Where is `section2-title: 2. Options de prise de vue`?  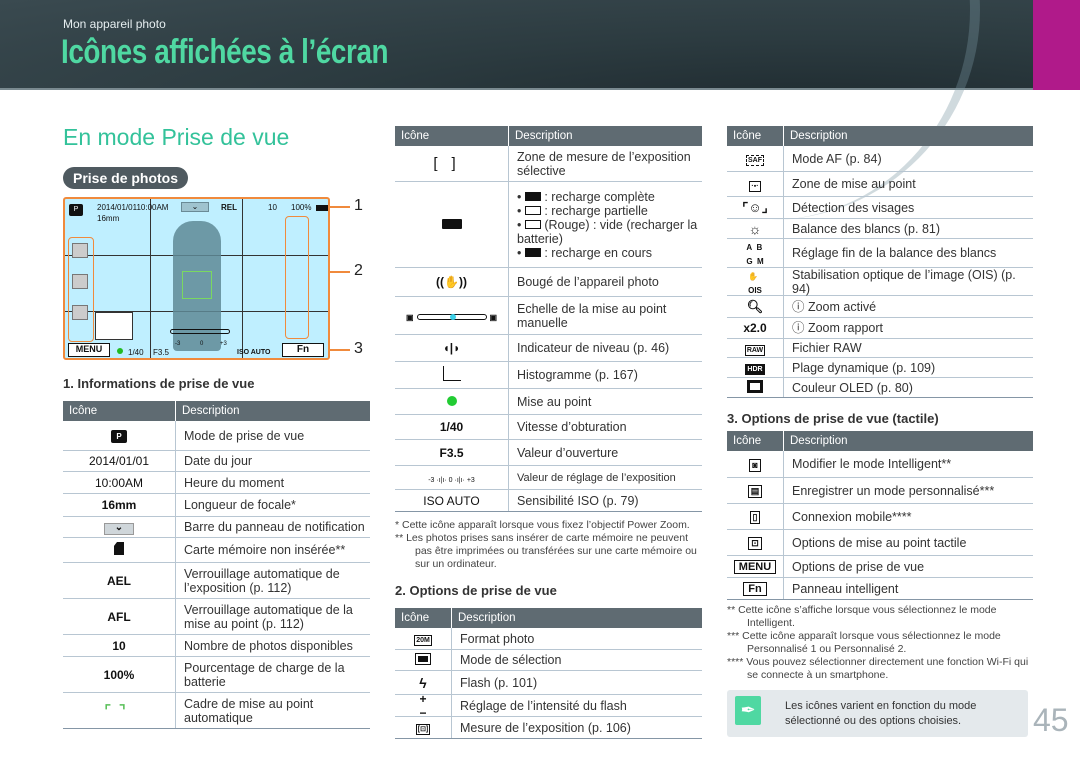
section2-title: 2. Options de prise de vue is located at coordinates (476, 590).